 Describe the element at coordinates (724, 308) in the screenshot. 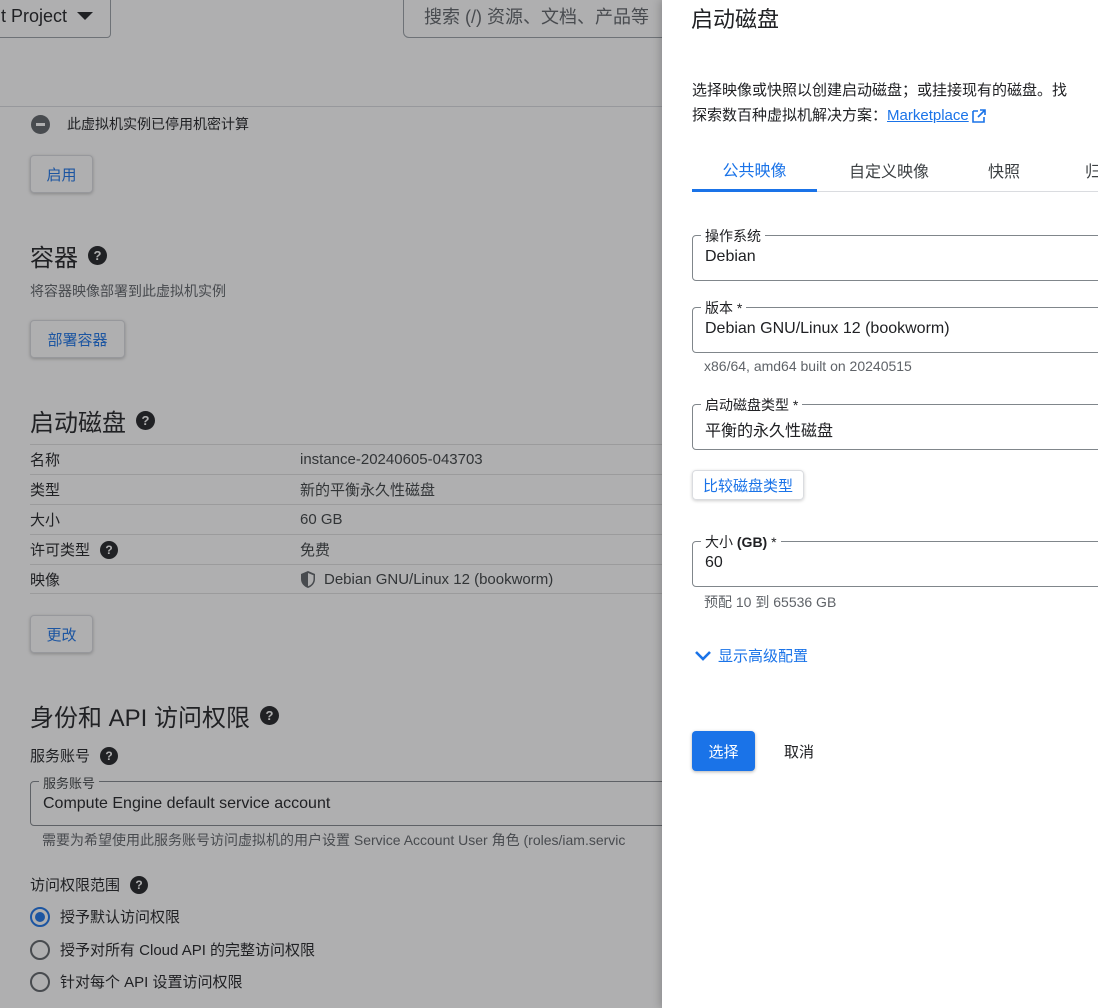

I see `version-legend: 版本 *` at that location.